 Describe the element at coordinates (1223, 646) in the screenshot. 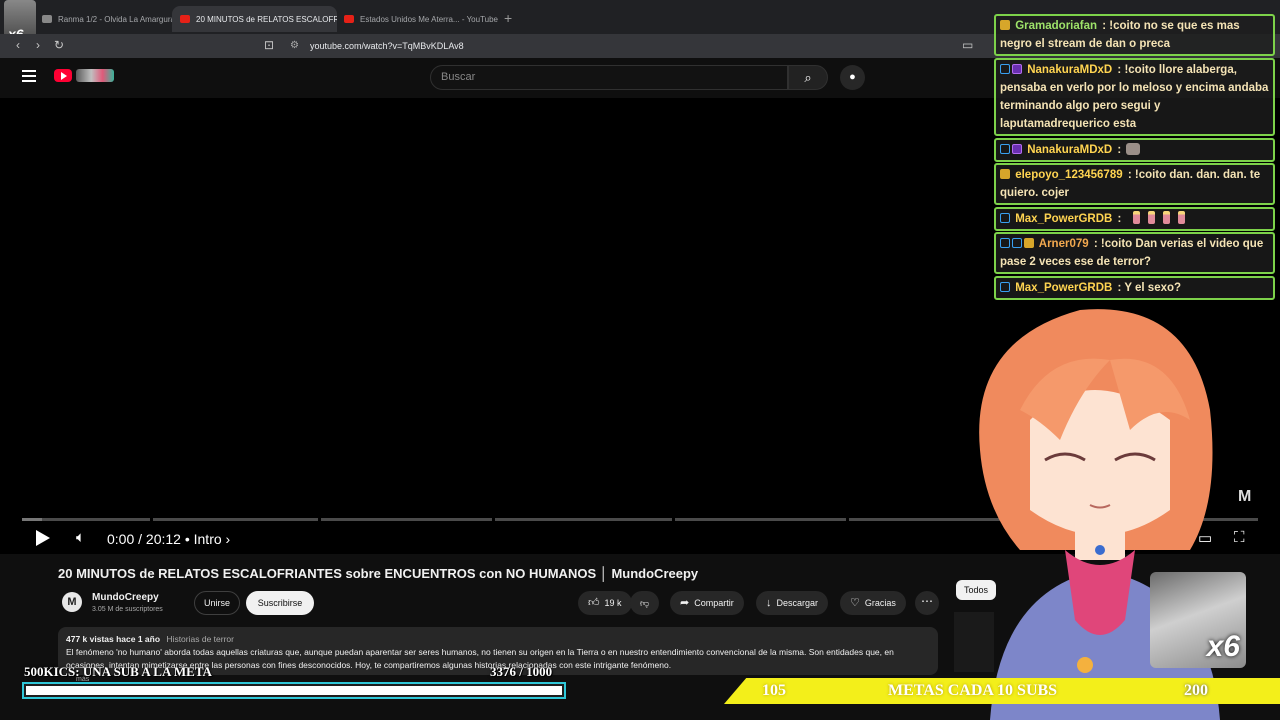

I see `cat-cam-tag: x6` at that location.